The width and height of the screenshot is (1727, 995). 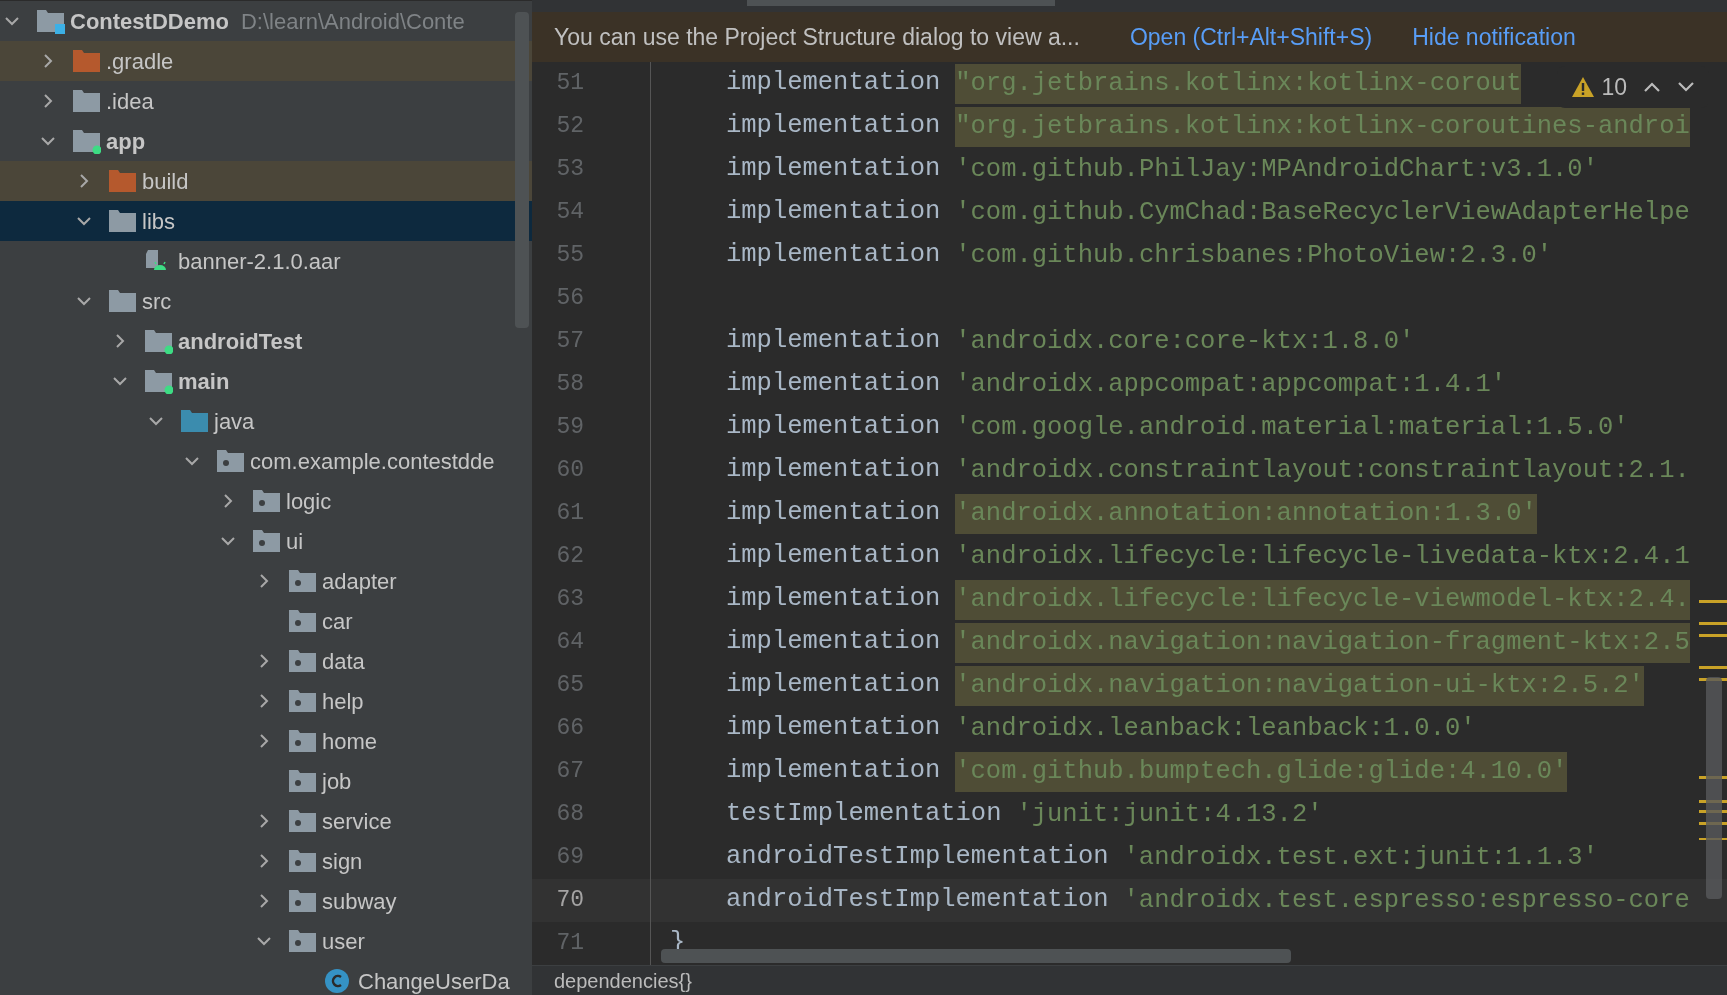 What do you see at coordinates (266, 741) in the screenshot?
I see `tree-item: home` at bounding box center [266, 741].